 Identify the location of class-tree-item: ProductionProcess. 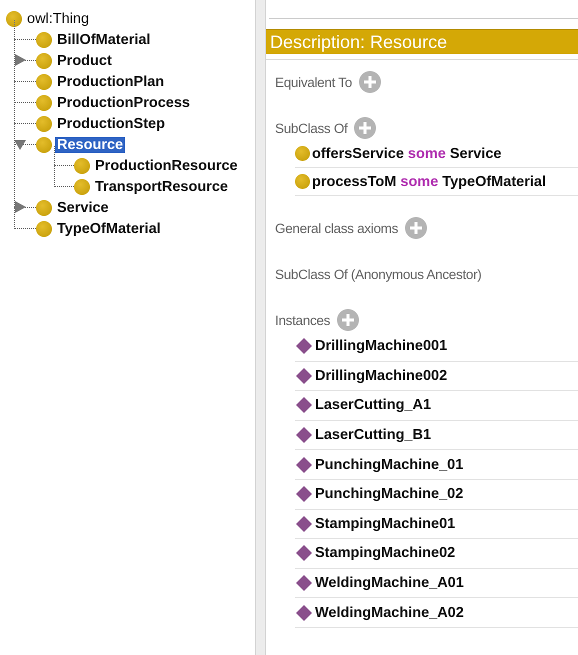
(123, 102).